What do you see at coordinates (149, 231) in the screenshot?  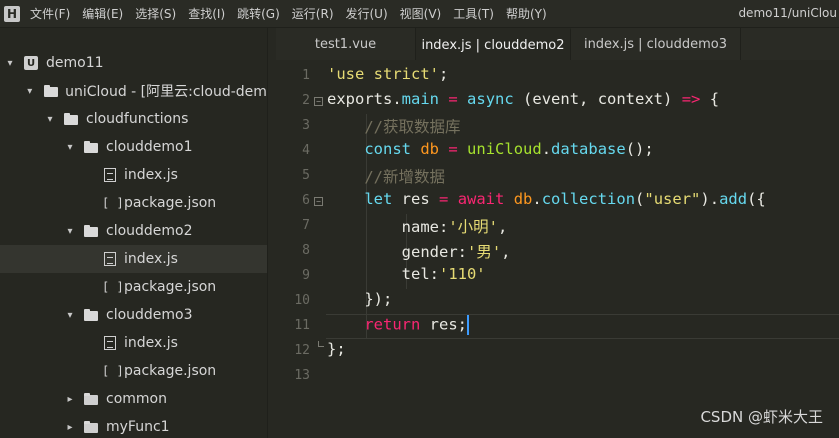 I see `tree-item-label: clouddemo2` at bounding box center [149, 231].